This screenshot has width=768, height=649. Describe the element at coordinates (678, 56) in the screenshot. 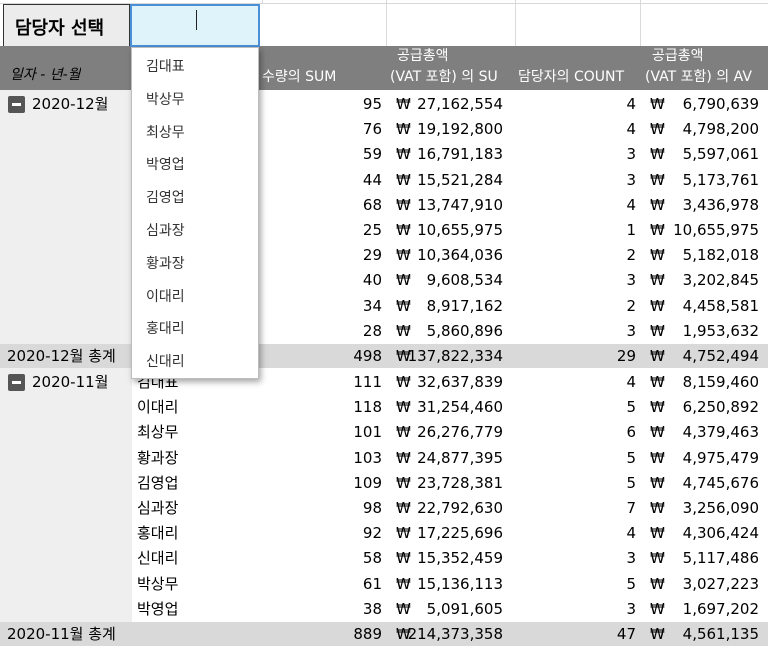

I see `header-supply-avg-line1: 공급총액` at that location.